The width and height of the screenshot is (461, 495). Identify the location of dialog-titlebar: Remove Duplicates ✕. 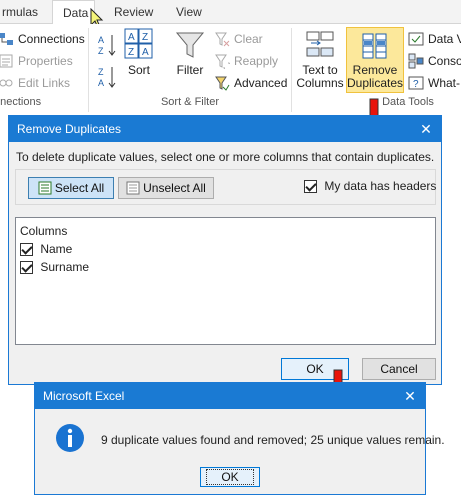
(225, 129).